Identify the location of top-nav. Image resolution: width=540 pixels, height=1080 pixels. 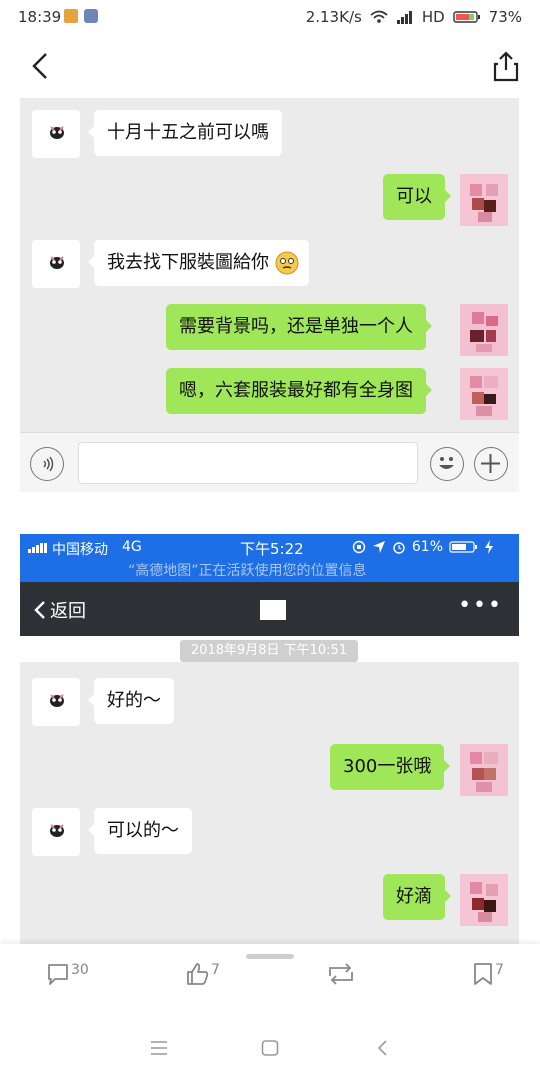
(270, 66).